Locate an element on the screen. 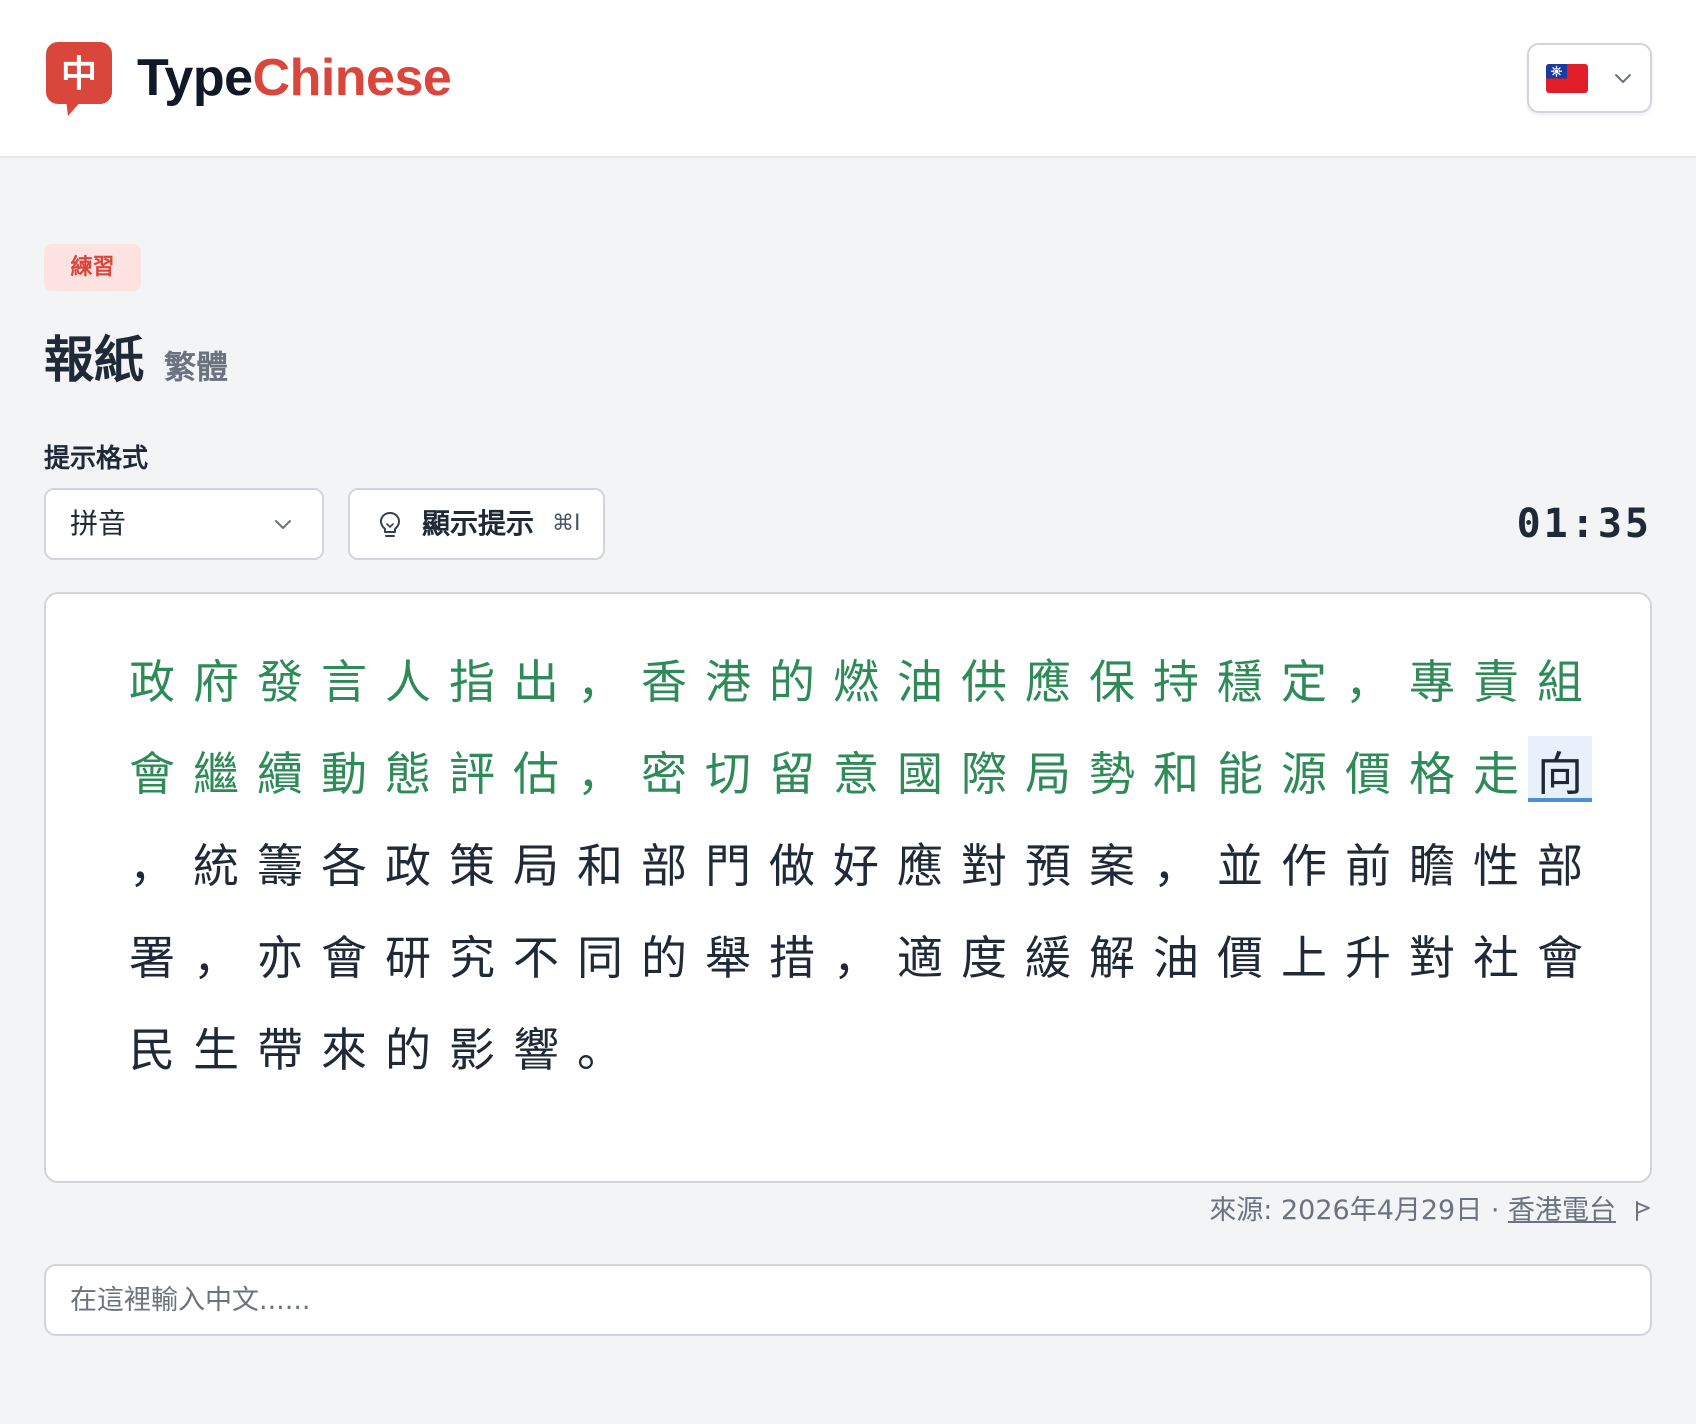 The image size is (1696, 1424). taiwan-flag-icon is located at coordinates (1567, 78).